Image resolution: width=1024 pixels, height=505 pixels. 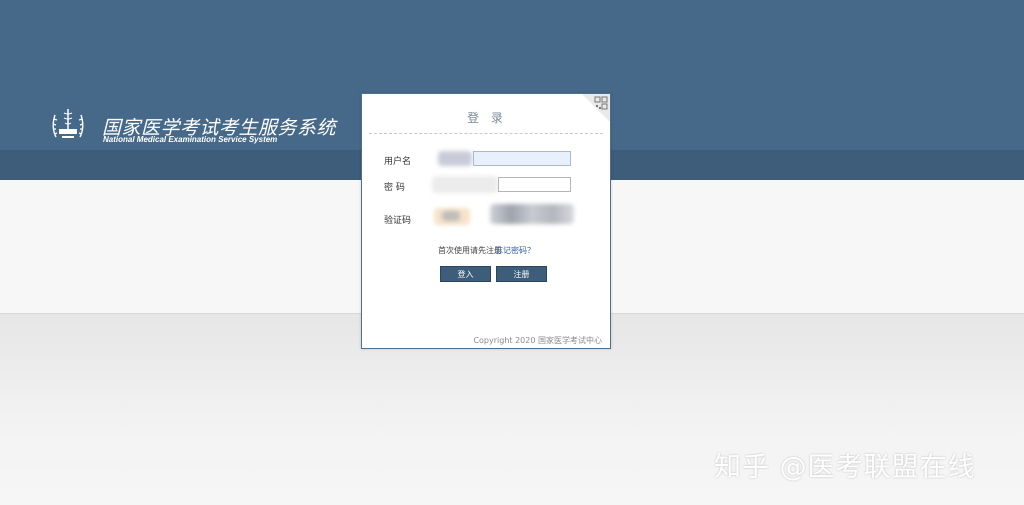 I want to click on password-mosaic, so click(x=465, y=184).